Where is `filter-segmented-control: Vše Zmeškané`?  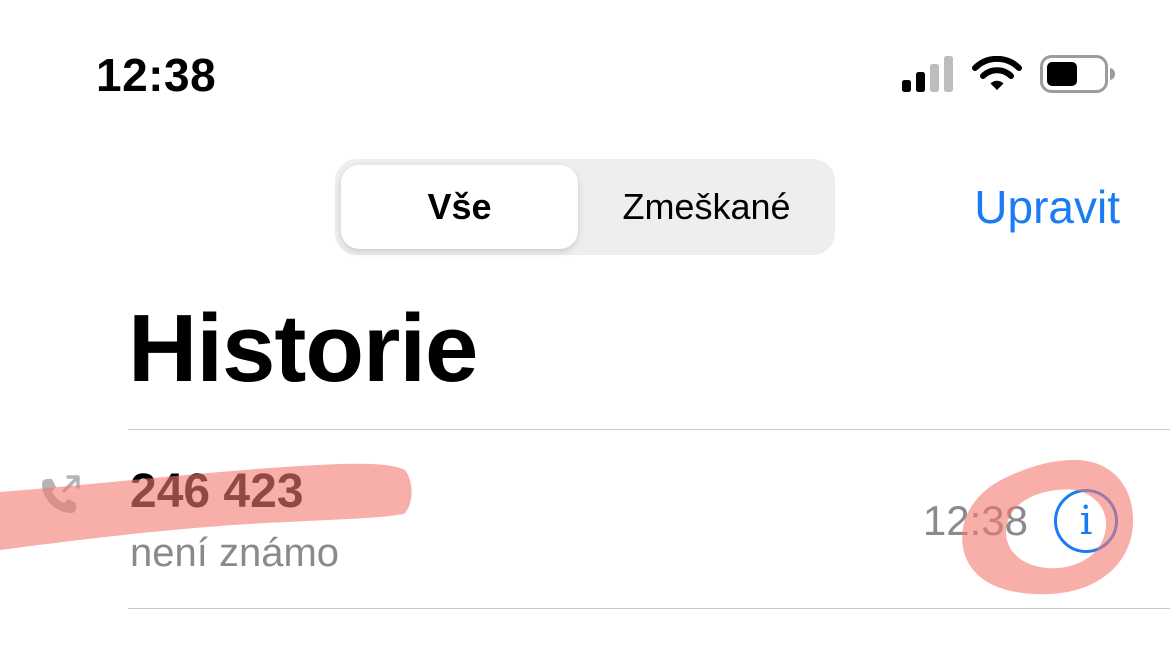
filter-segmented-control: Vše Zmeškané is located at coordinates (585, 207).